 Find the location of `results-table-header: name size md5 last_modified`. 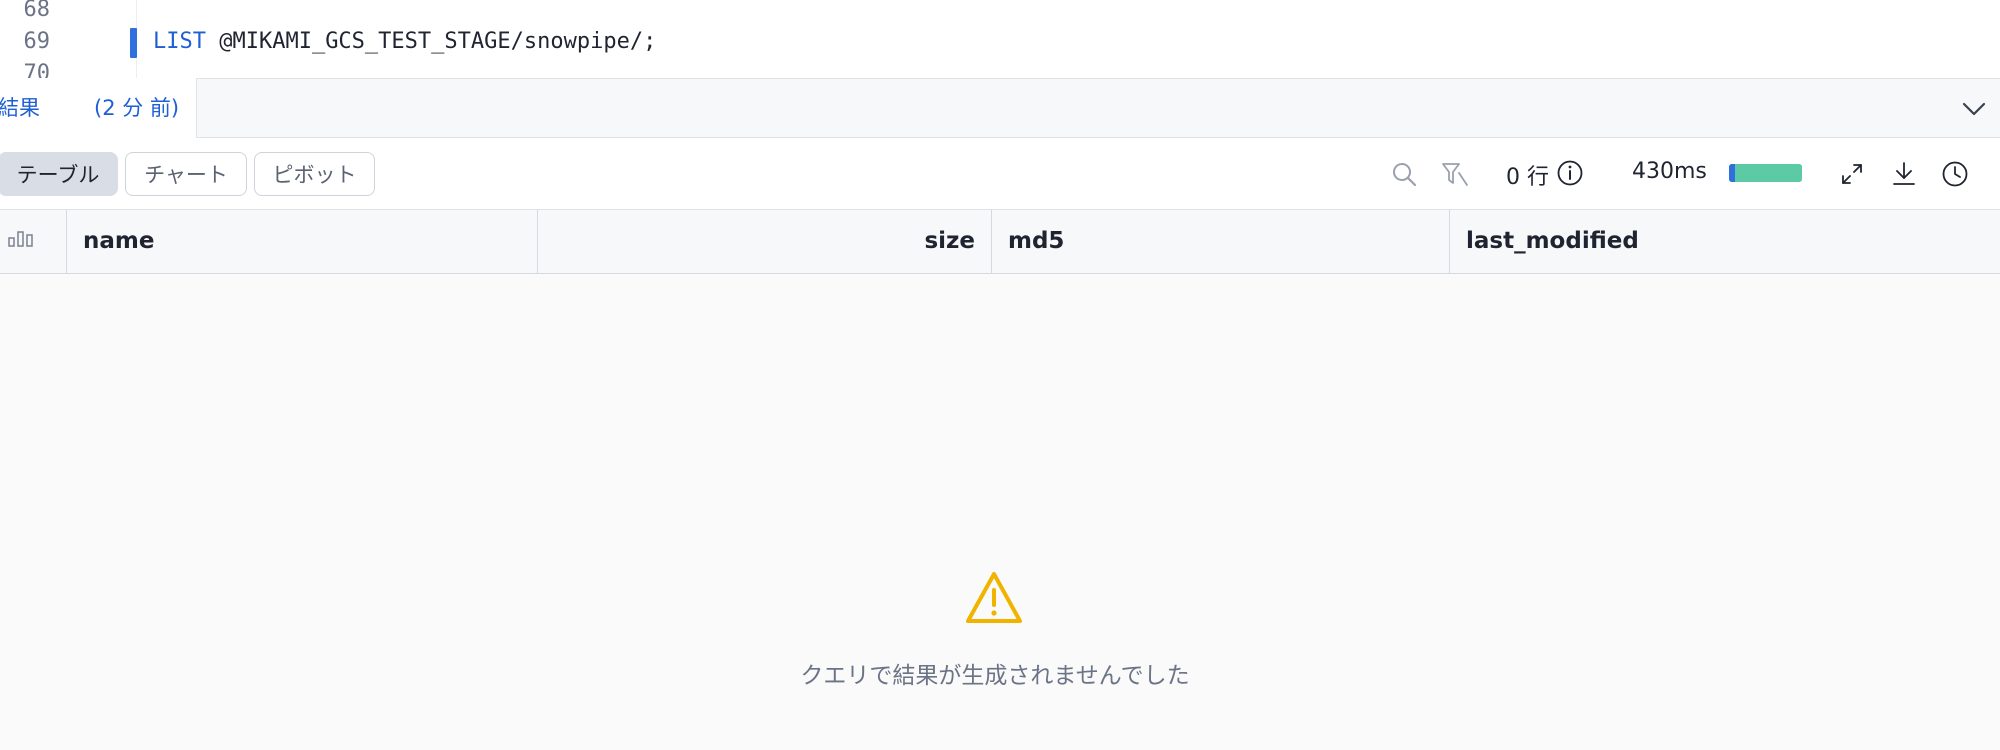

results-table-header: name size md5 last_modified is located at coordinates (1000, 242).